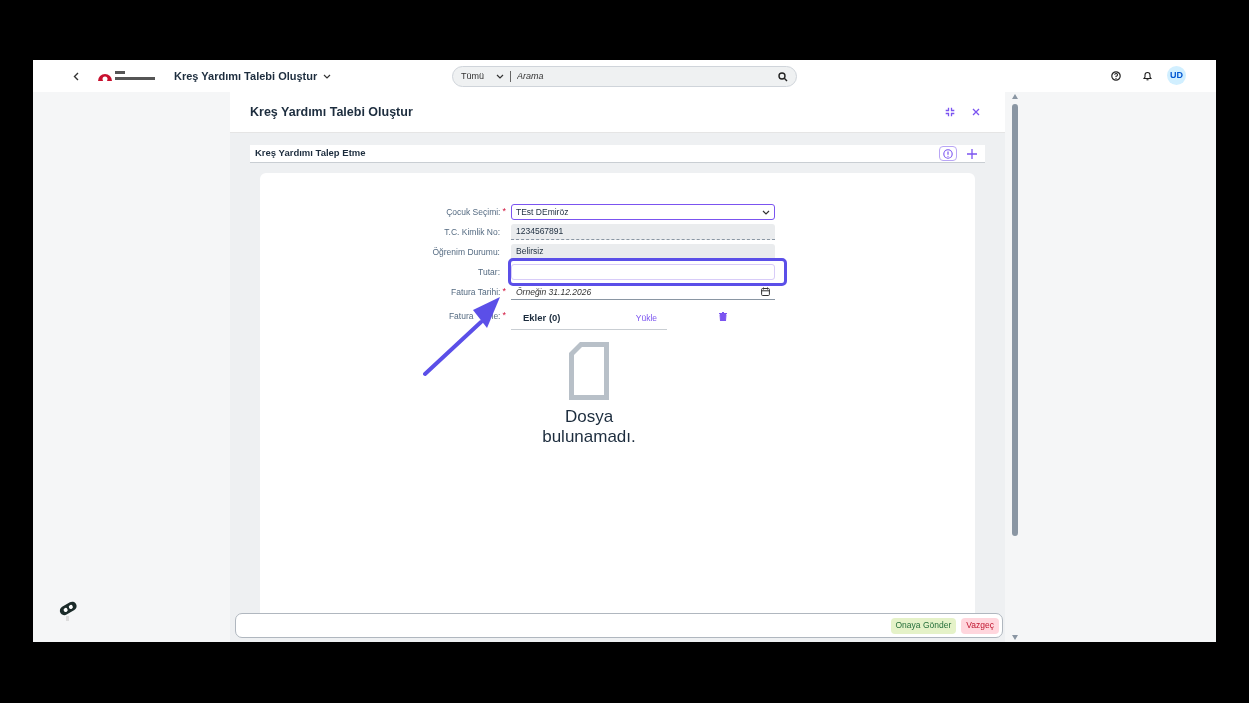 This screenshot has height=703, width=1249. What do you see at coordinates (127, 76) in the screenshot?
I see `logo-icon` at bounding box center [127, 76].